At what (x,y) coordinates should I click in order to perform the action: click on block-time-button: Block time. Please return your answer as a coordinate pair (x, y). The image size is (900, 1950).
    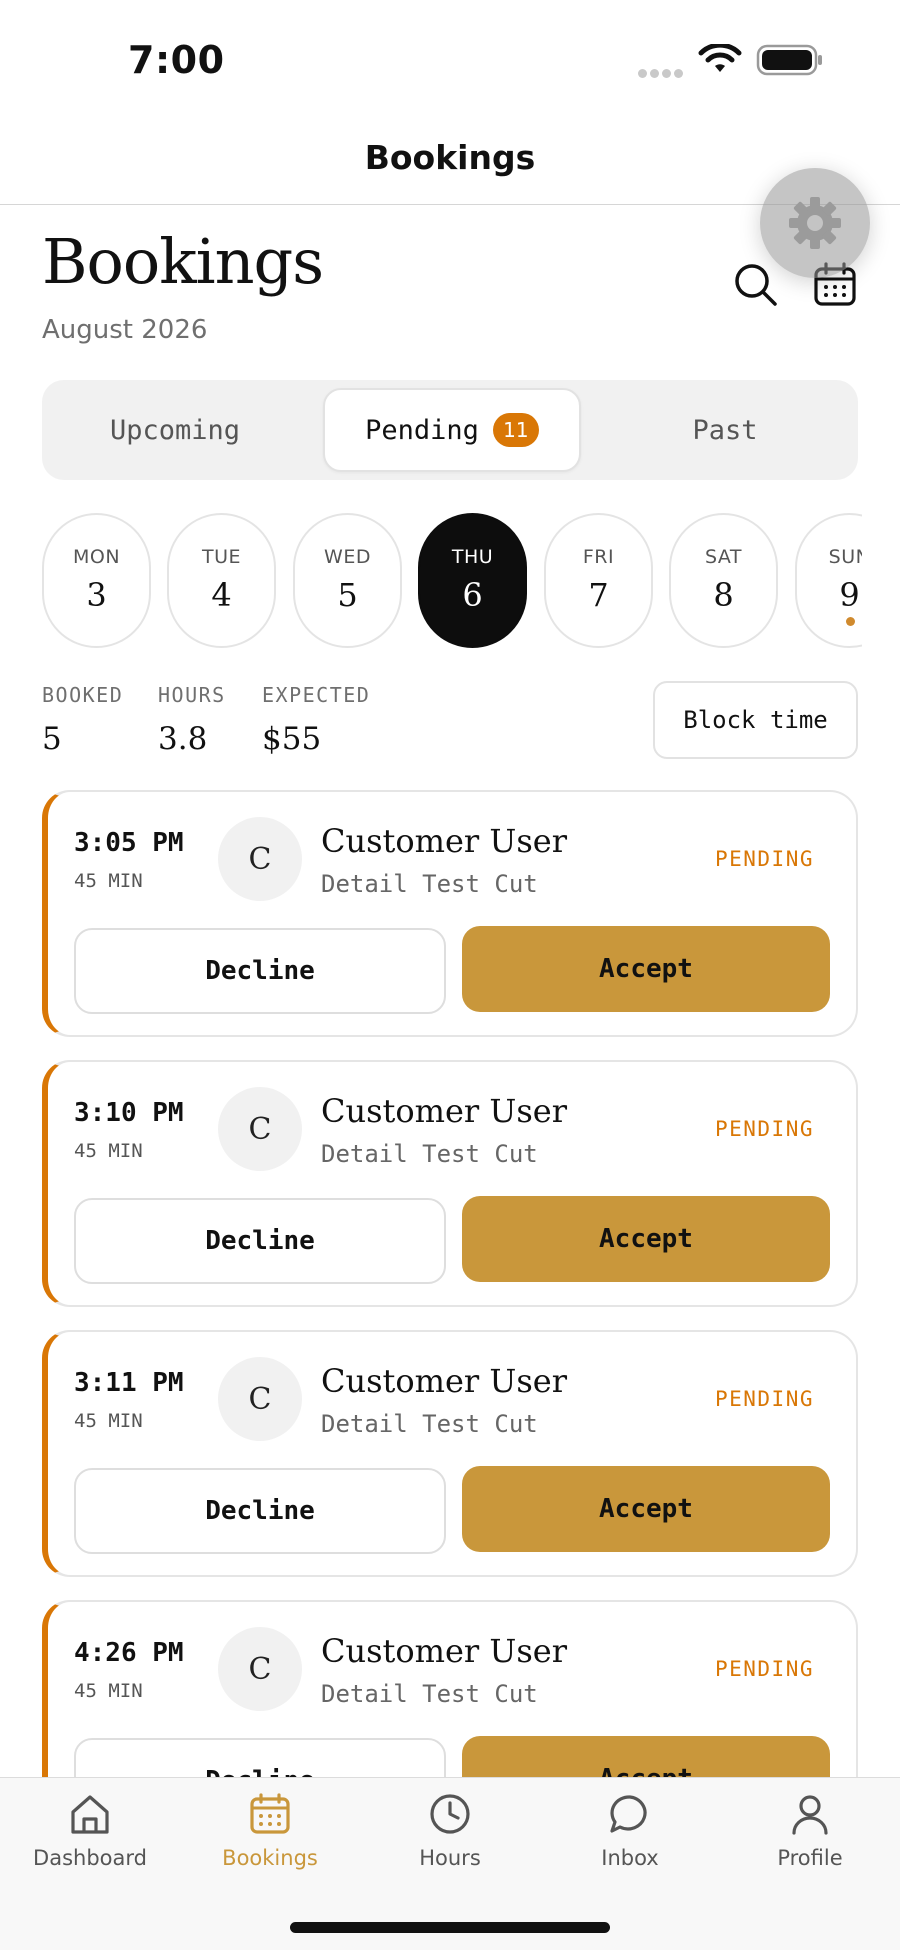
    Looking at the image, I should click on (755, 720).